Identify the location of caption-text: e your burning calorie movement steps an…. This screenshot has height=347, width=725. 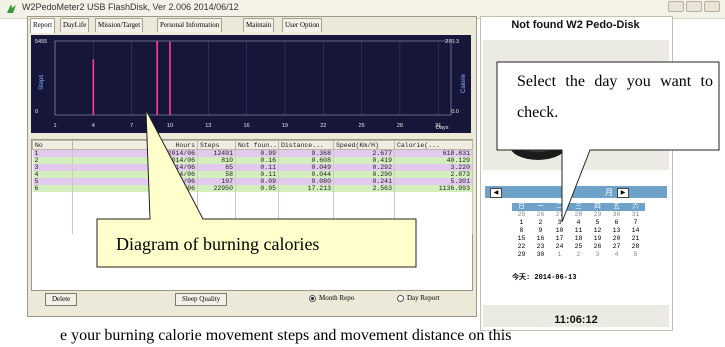
(286, 335).